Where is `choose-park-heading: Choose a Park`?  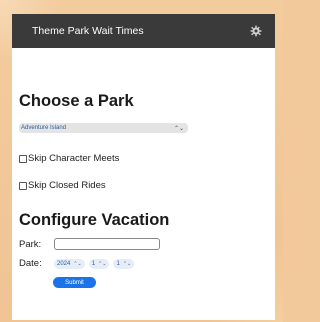
choose-park-heading: Choose a Park is located at coordinates (76, 101).